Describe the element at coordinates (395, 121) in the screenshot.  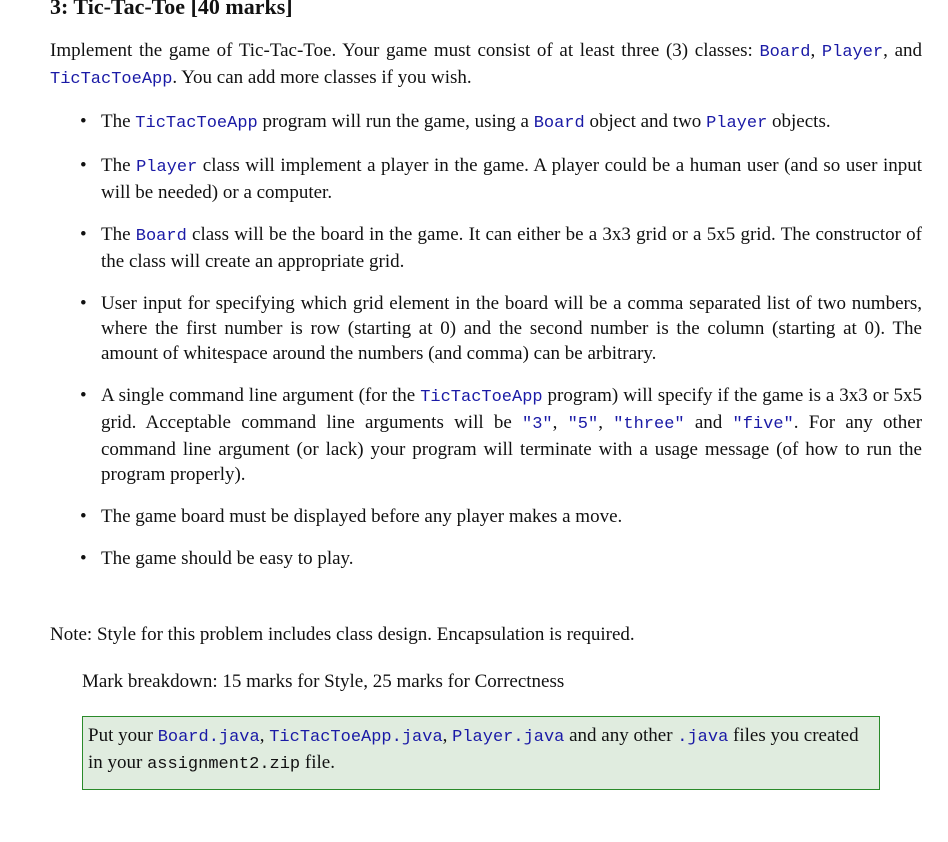
I see `text: program will run the game, using a` at that location.